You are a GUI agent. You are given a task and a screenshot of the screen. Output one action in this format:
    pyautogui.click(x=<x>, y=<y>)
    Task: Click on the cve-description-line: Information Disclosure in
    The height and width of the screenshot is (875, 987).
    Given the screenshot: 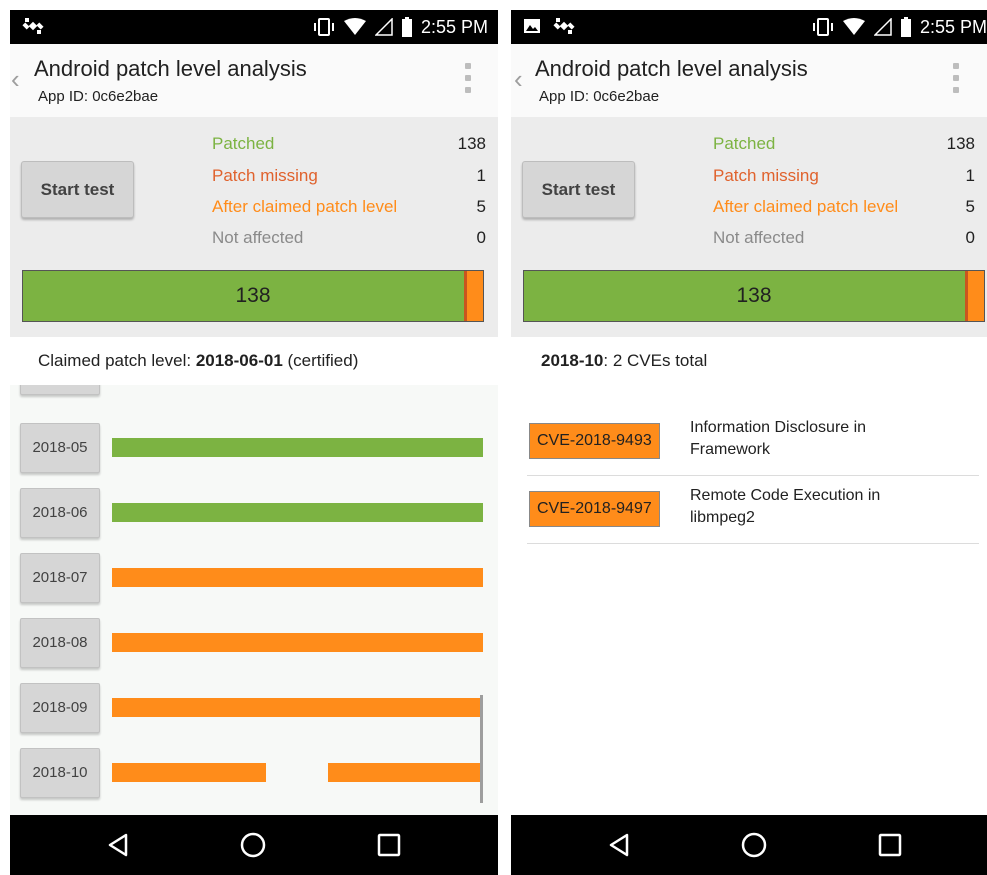 What is the action you would take?
    pyautogui.click(x=778, y=427)
    